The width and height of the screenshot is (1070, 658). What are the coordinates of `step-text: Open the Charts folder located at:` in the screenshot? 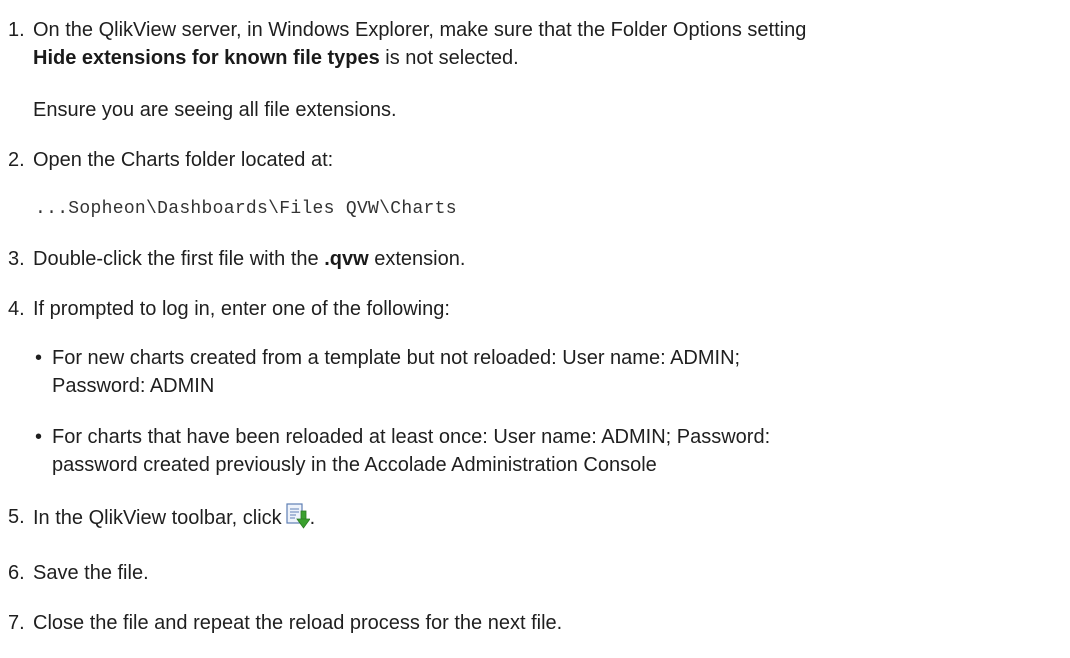 It's located at (183, 160).